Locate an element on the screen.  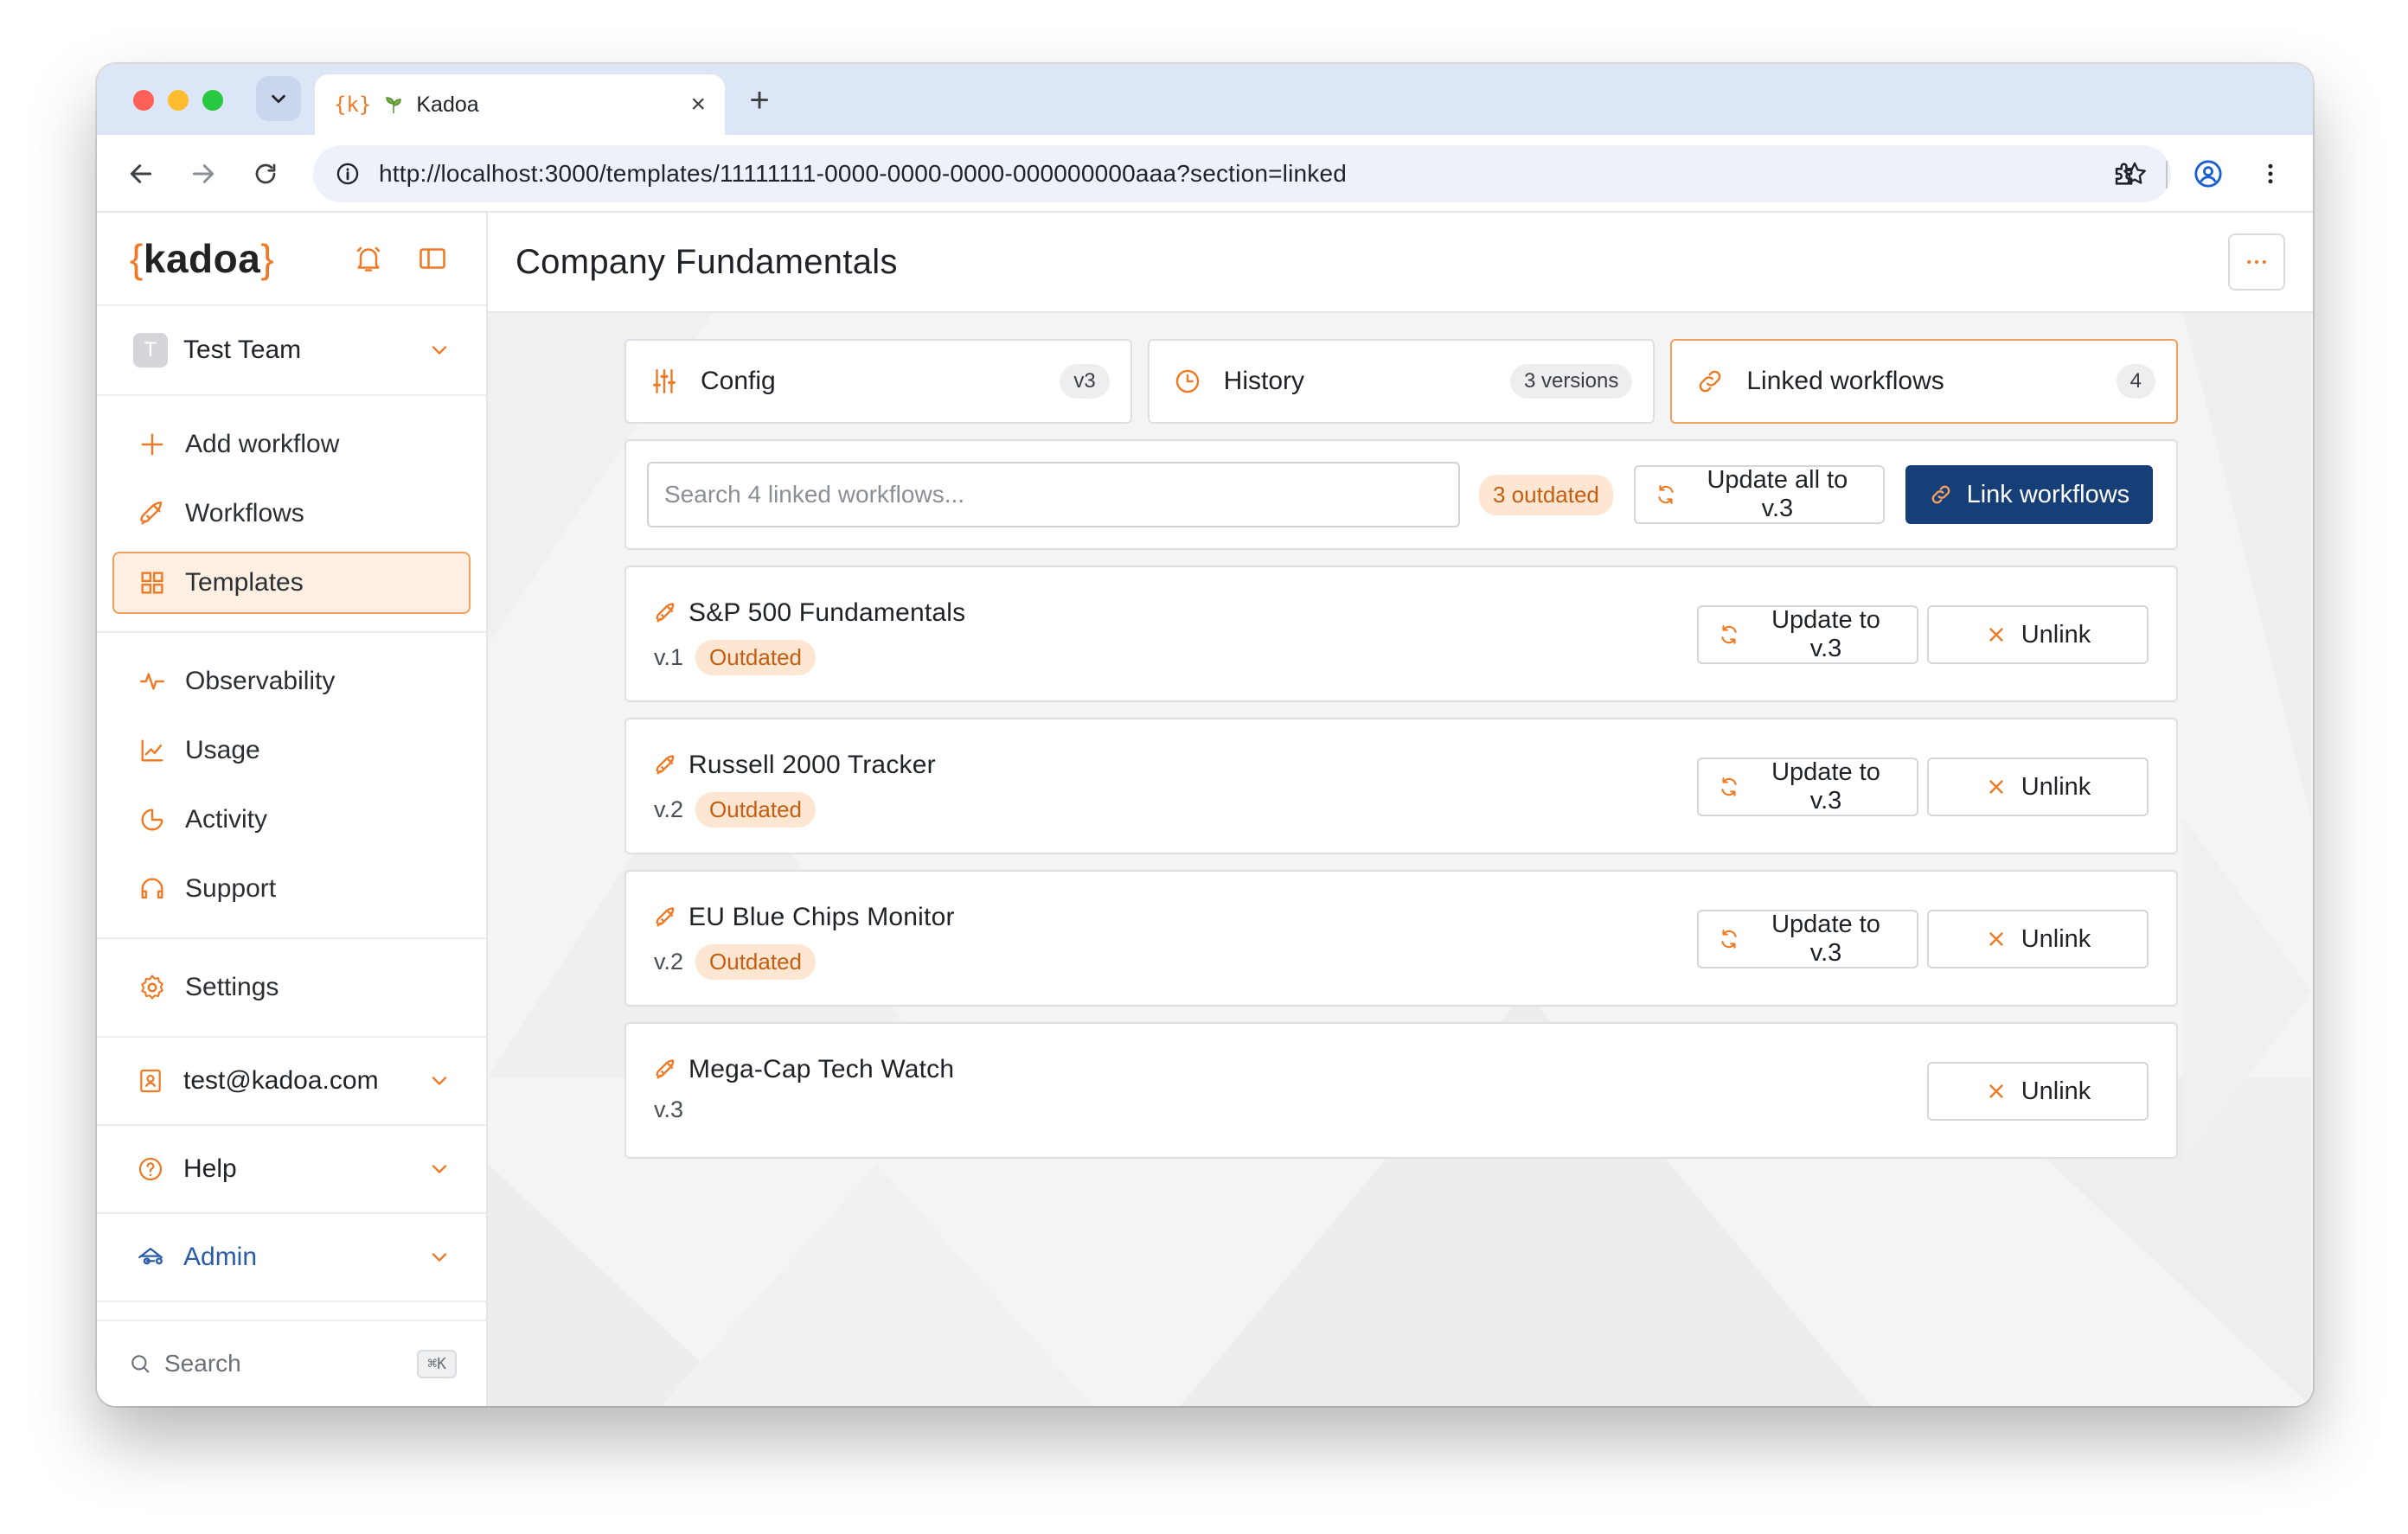
maximize-window-button is located at coordinates (212, 100).